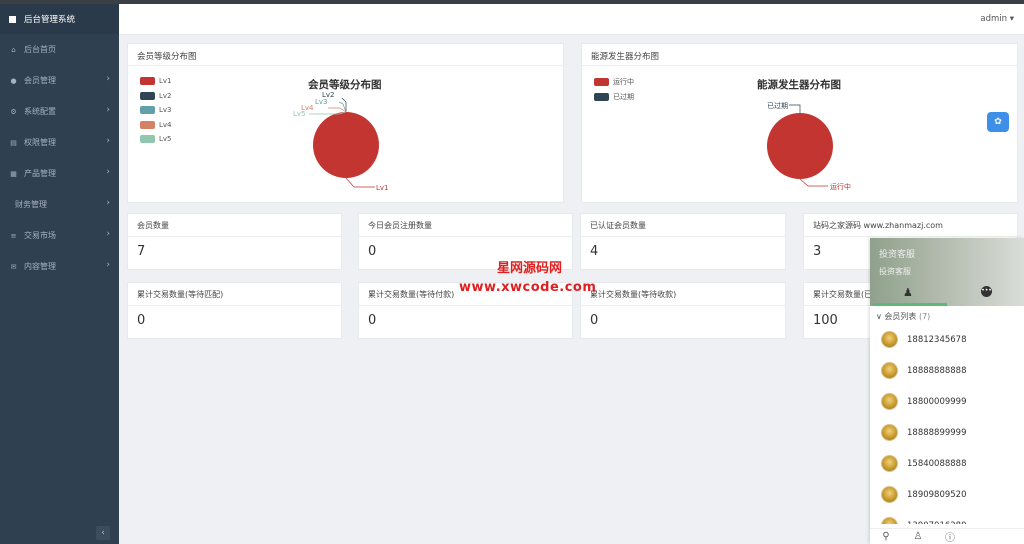 The image size is (1024, 544). What do you see at coordinates (13, 235) in the screenshot?
I see `bars-icon: ≡` at bounding box center [13, 235].